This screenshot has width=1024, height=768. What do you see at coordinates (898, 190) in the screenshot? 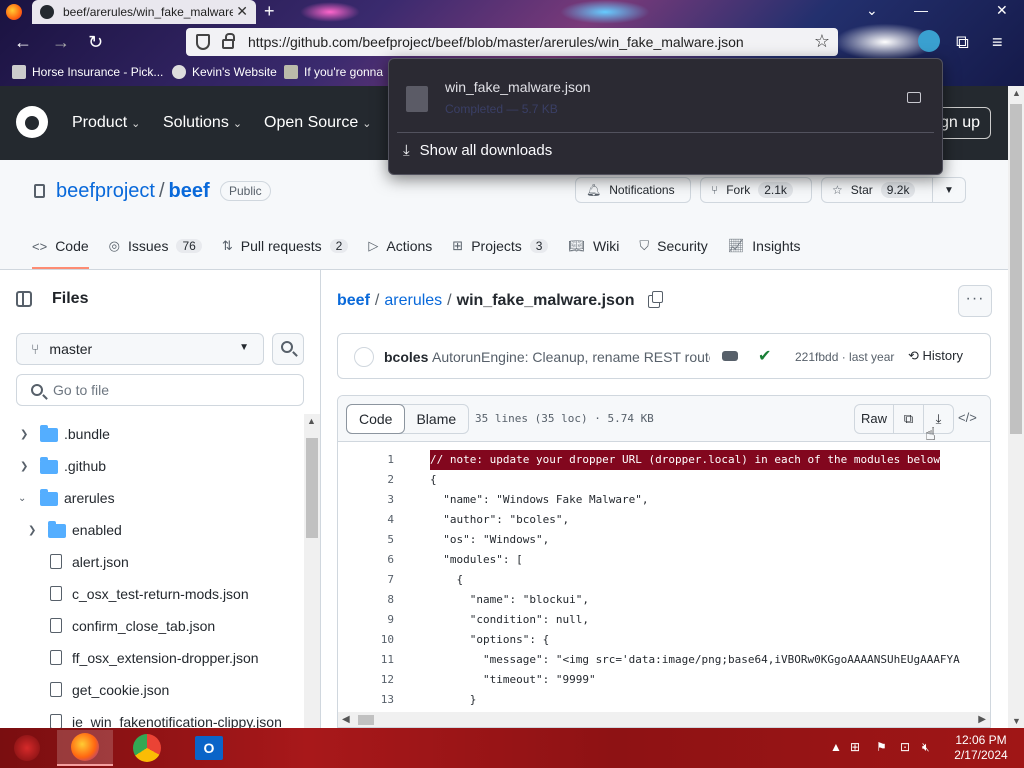
I see `star-count: 9.2k` at bounding box center [898, 190].